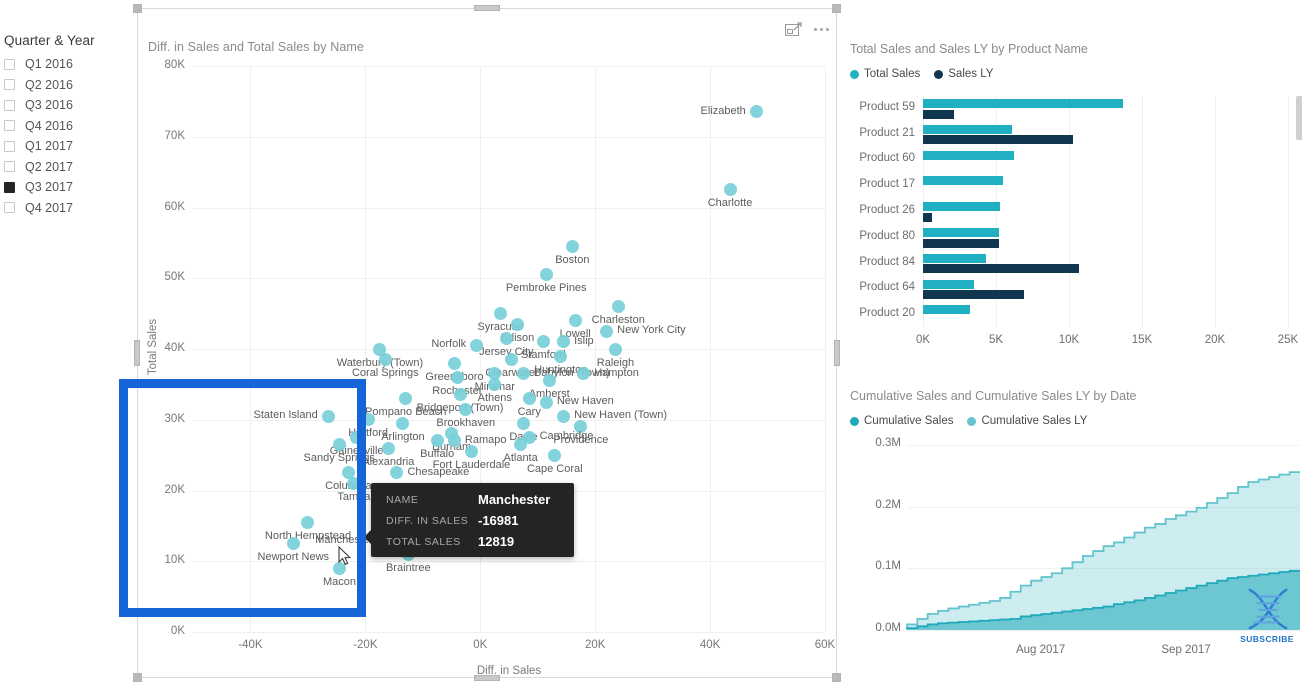  What do you see at coordinates (837, 353) in the screenshot?
I see `resize-handle-right` at bounding box center [837, 353].